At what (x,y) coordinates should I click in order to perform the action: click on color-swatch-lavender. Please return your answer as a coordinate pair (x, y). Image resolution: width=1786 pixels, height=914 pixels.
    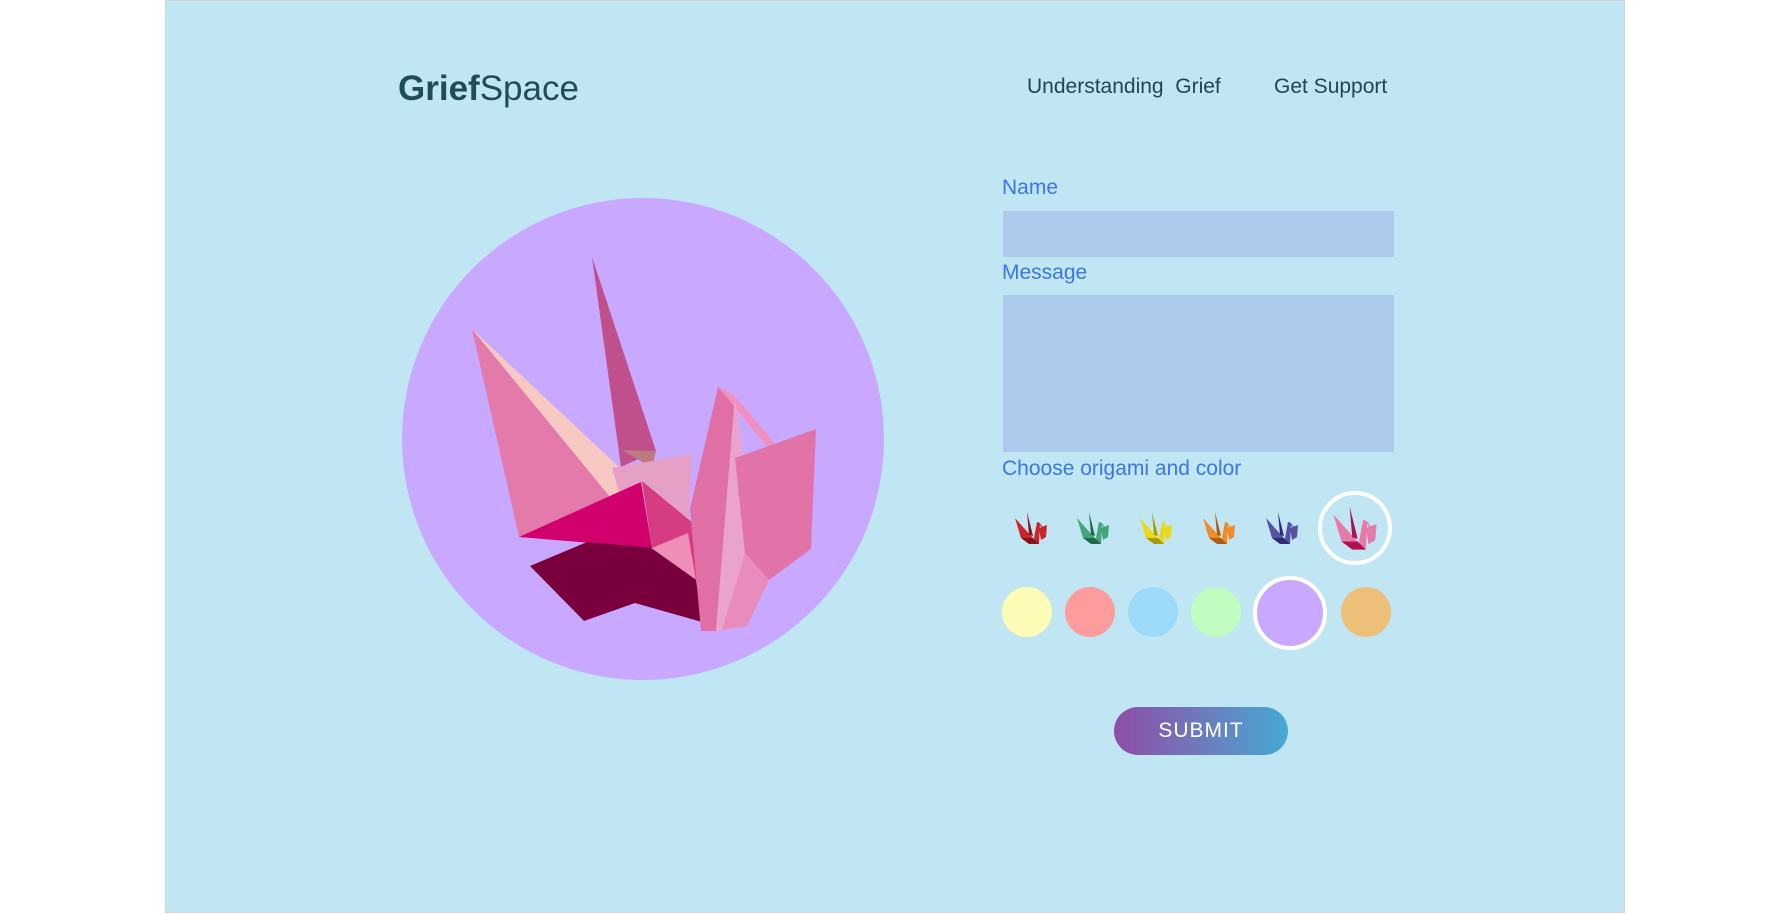
    Looking at the image, I should click on (1290, 613).